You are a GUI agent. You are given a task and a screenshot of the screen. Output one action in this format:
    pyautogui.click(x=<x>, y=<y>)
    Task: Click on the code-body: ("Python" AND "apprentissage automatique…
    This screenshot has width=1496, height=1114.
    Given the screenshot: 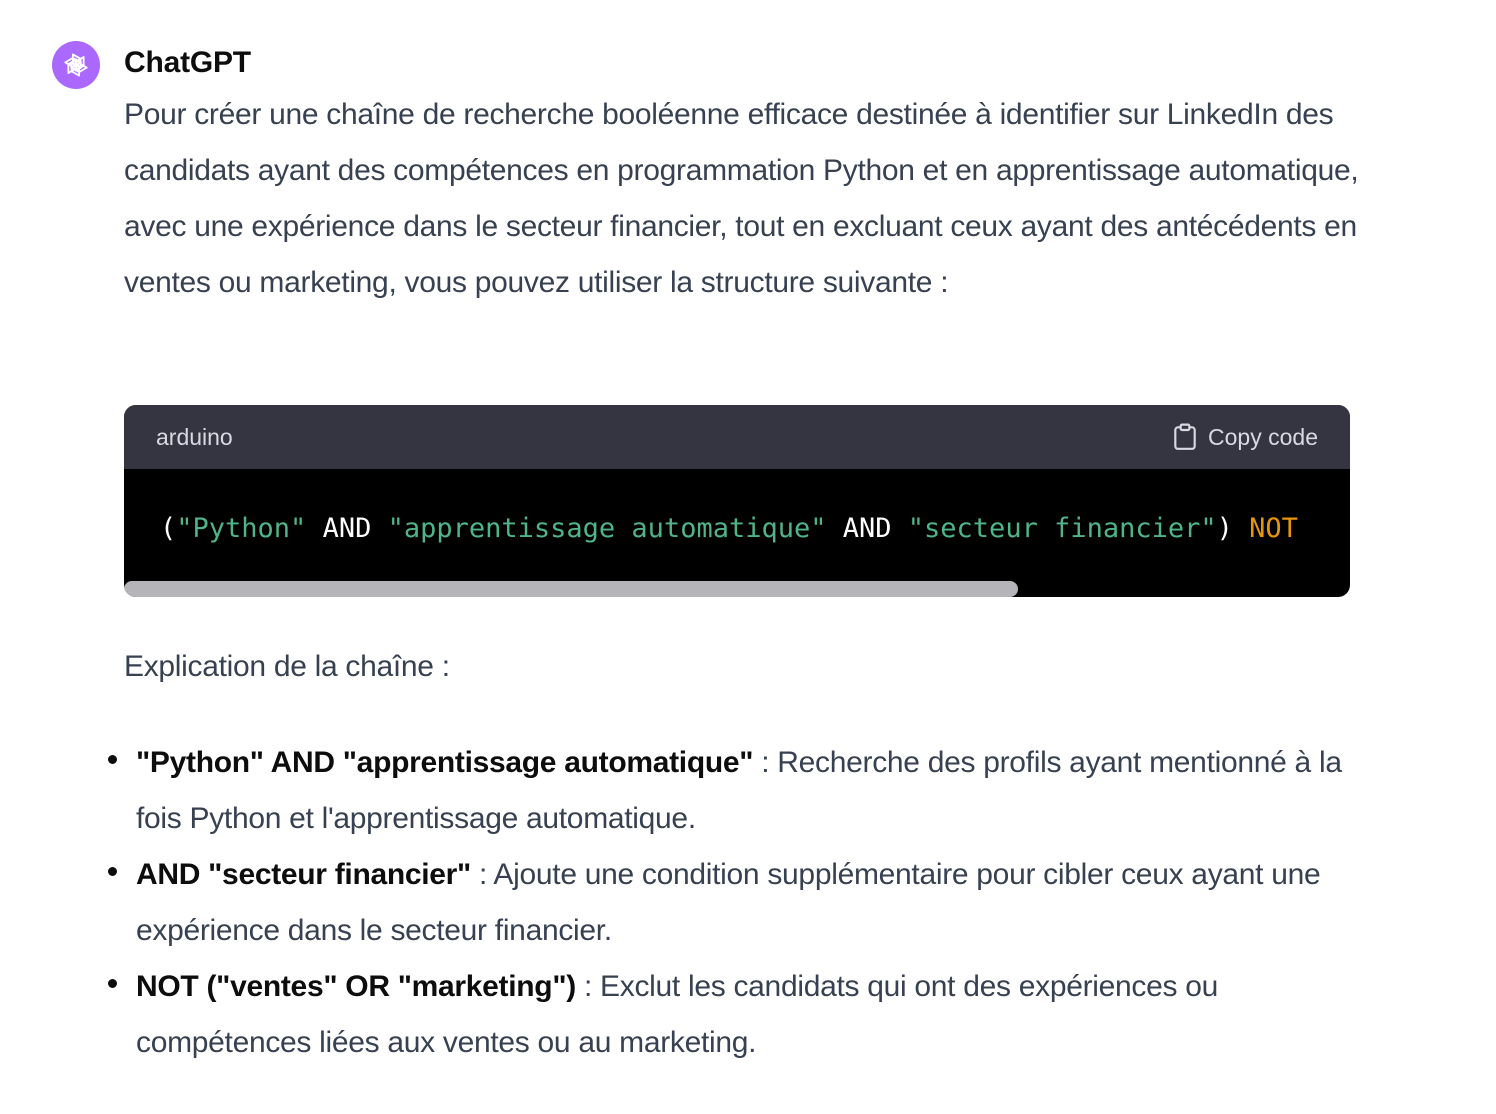 What is the action you would take?
    pyautogui.click(x=737, y=533)
    